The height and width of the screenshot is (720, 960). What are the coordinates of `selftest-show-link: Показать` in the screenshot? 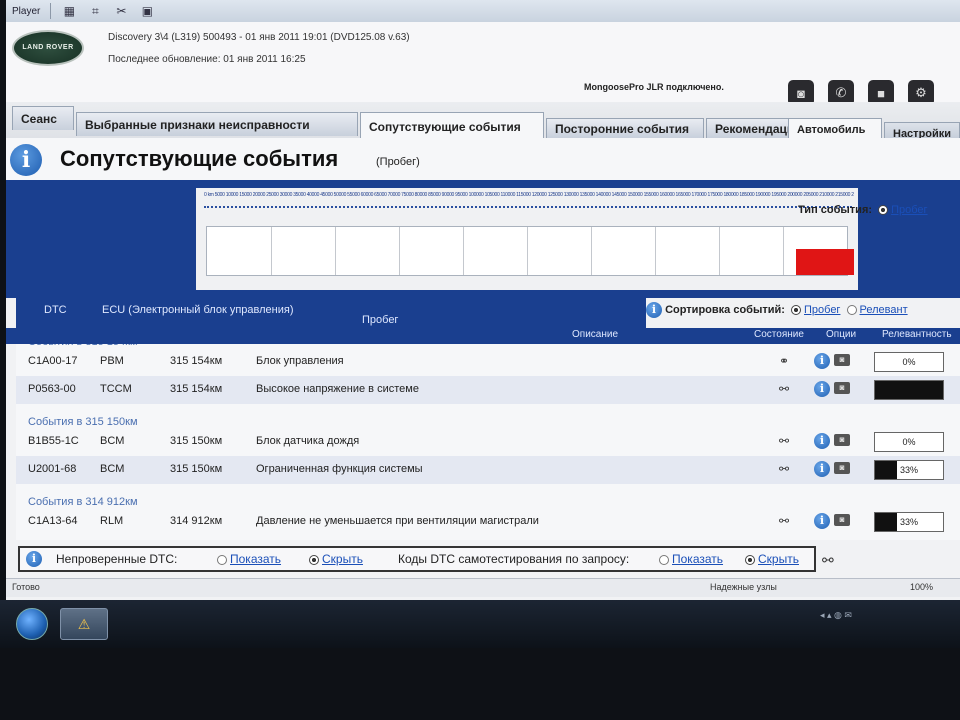 It's located at (697, 559).